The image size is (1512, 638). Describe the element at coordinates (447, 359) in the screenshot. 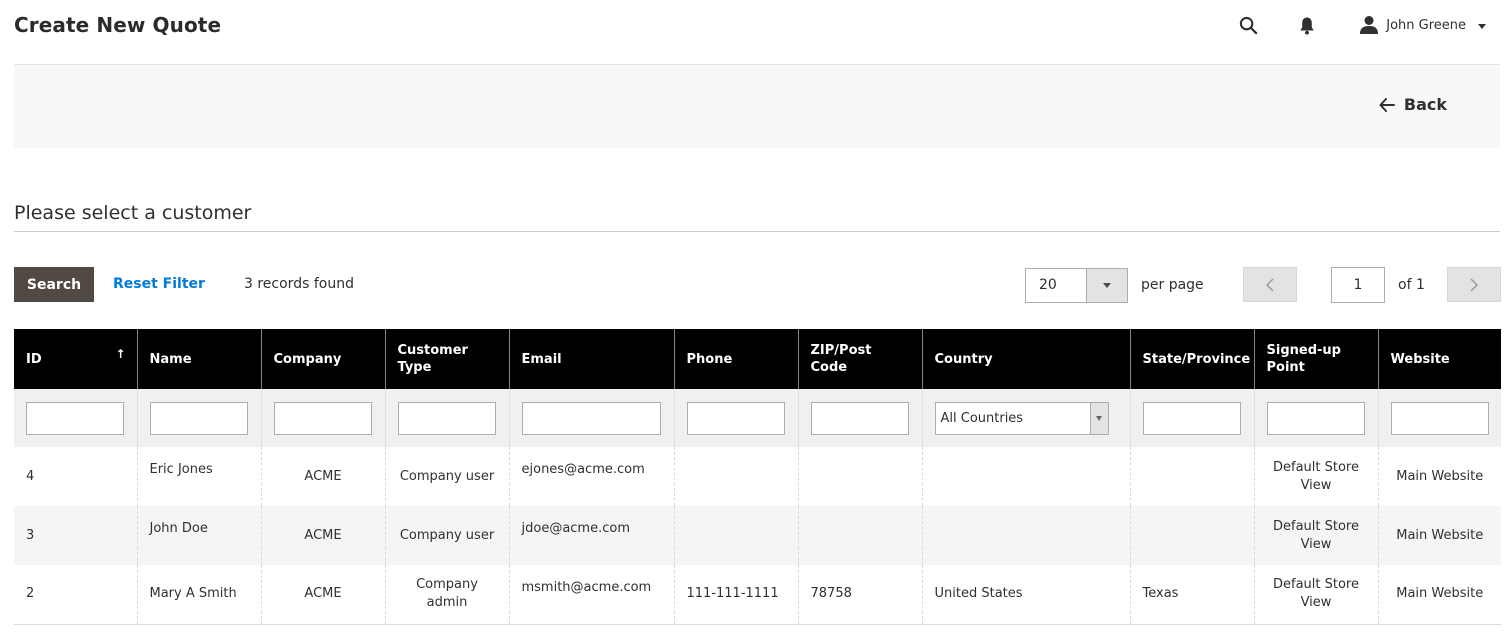

I see `column-header-customer-type: Customer Type` at that location.